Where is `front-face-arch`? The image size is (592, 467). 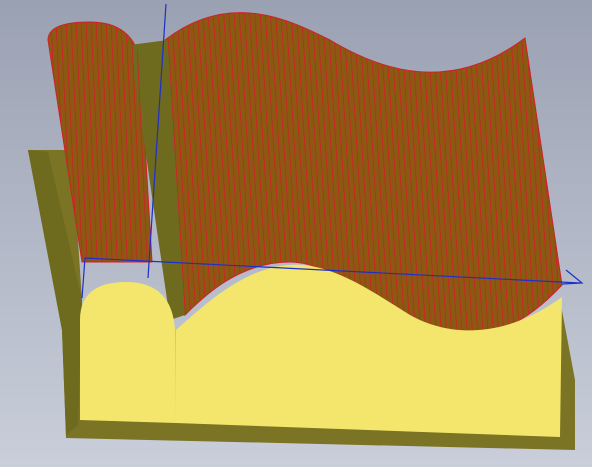 front-face-arch is located at coordinates (128, 352).